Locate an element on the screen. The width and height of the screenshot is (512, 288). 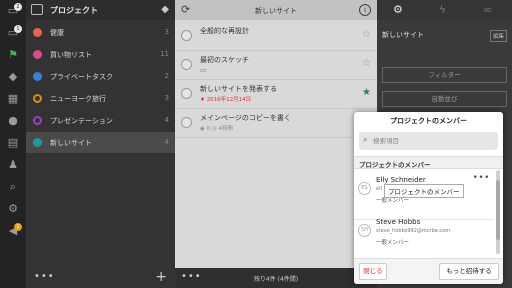
member-tooltip: プロジェクトのメンバー is located at coordinates (424, 191).